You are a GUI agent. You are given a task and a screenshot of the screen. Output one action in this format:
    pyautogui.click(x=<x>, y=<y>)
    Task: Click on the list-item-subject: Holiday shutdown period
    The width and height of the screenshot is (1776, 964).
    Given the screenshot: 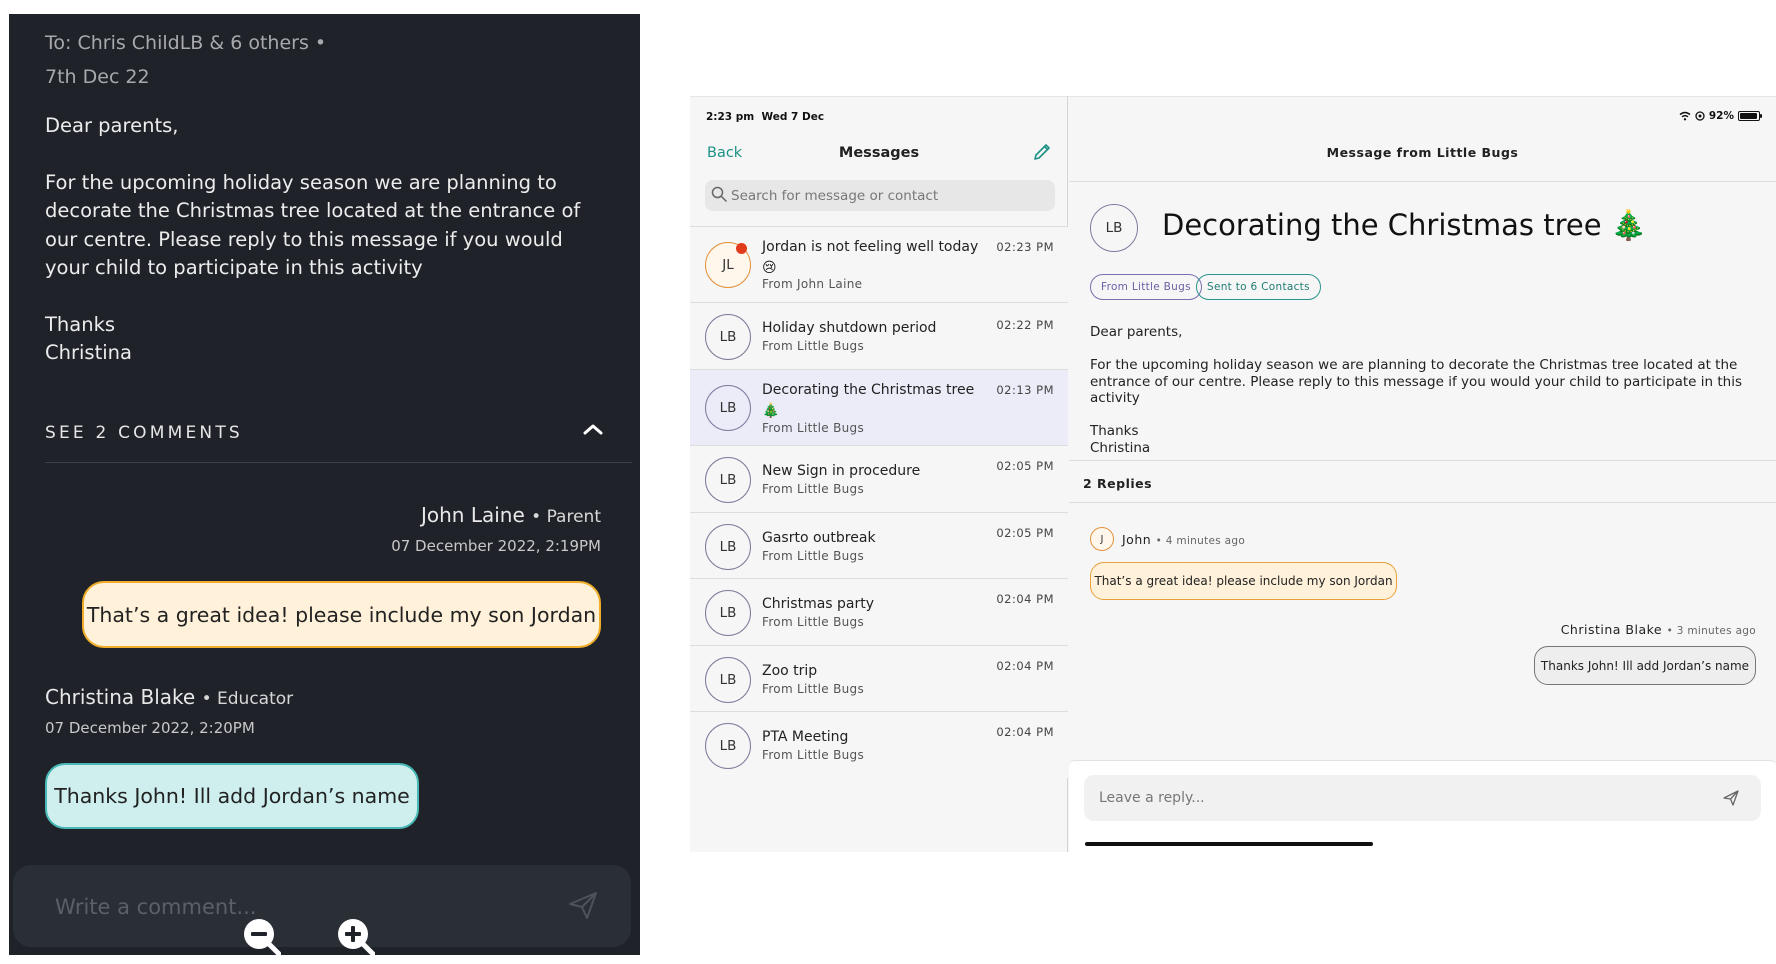 What is the action you would take?
    pyautogui.click(x=849, y=328)
    